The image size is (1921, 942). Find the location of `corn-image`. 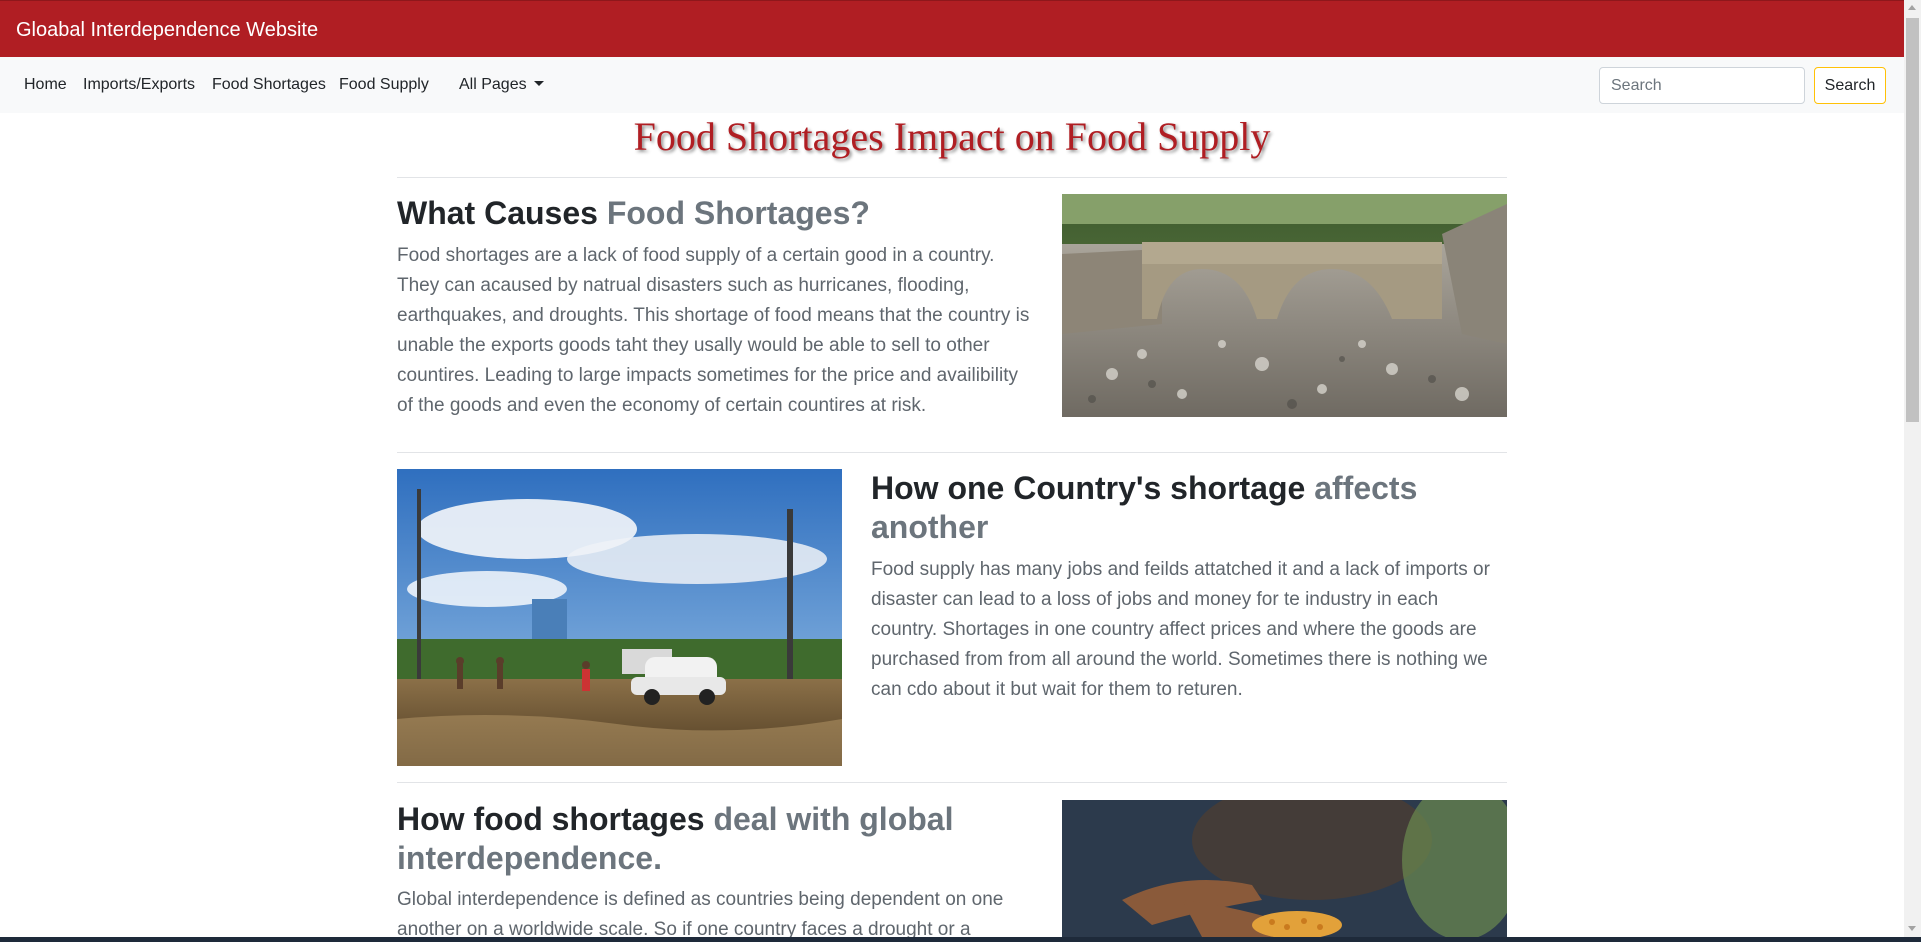

corn-image is located at coordinates (1284, 868).